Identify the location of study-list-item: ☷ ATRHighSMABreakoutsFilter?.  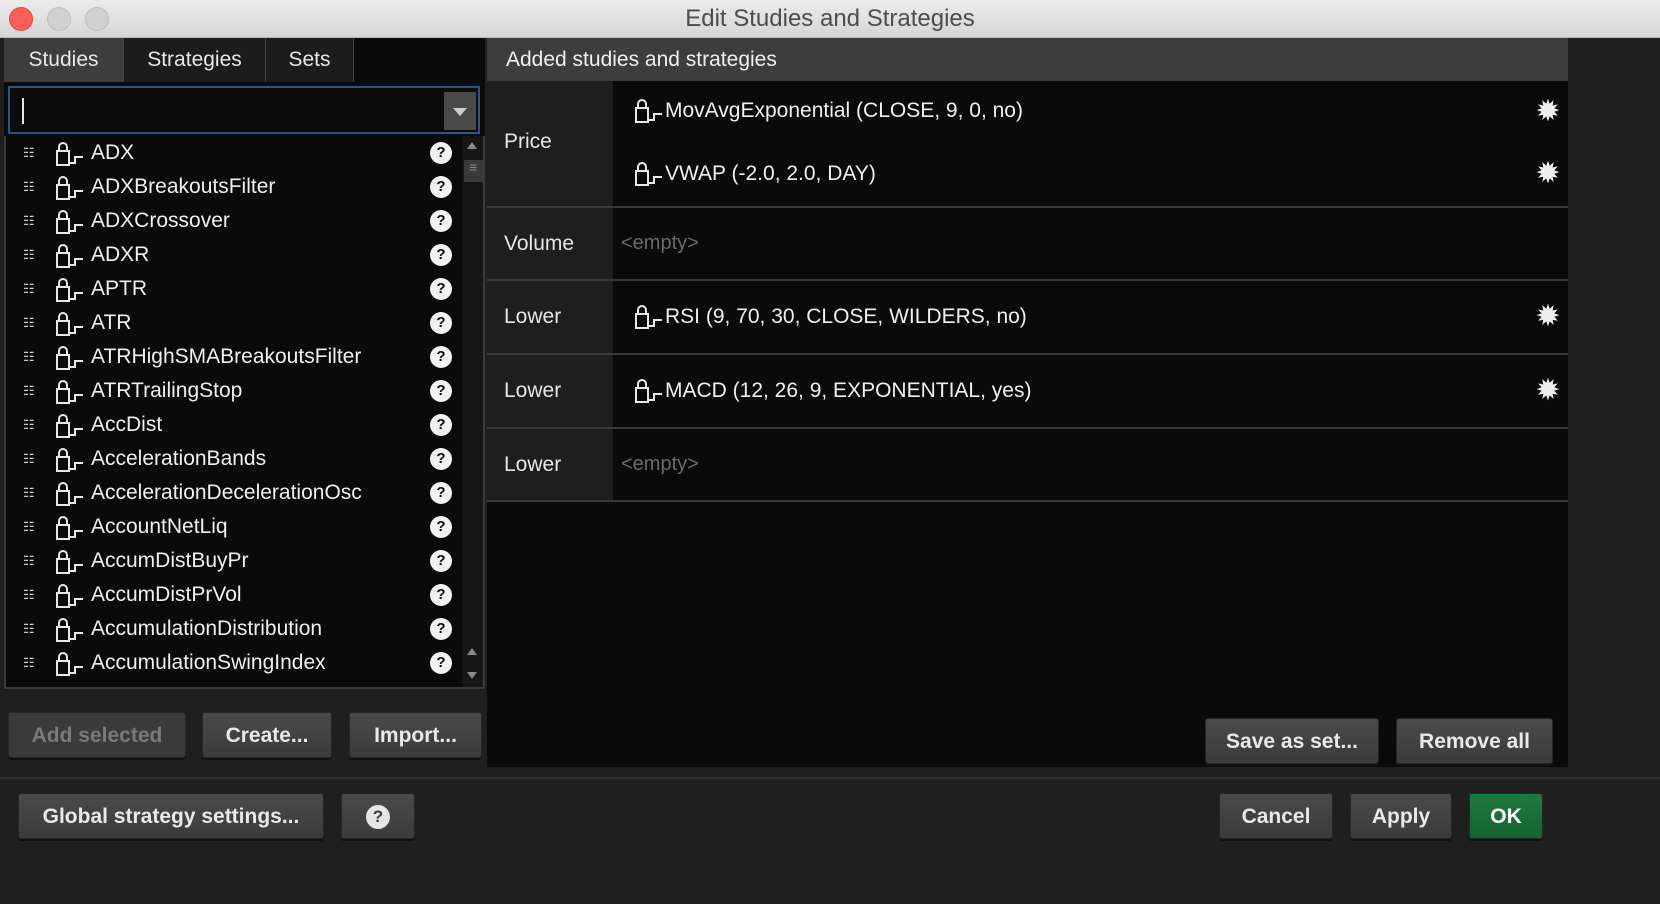
(233, 357).